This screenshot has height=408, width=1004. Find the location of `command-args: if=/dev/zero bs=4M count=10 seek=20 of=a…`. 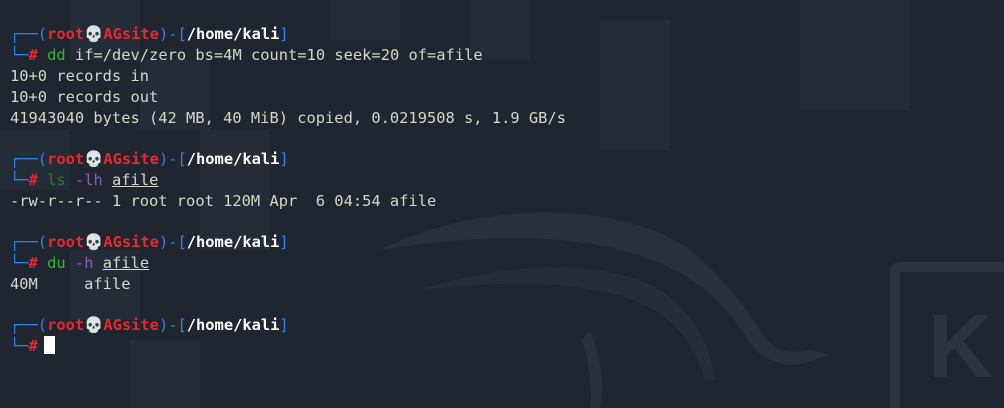

command-args: if=/dev/zero bs=4M count=10 seek=20 of=a… is located at coordinates (274, 55).